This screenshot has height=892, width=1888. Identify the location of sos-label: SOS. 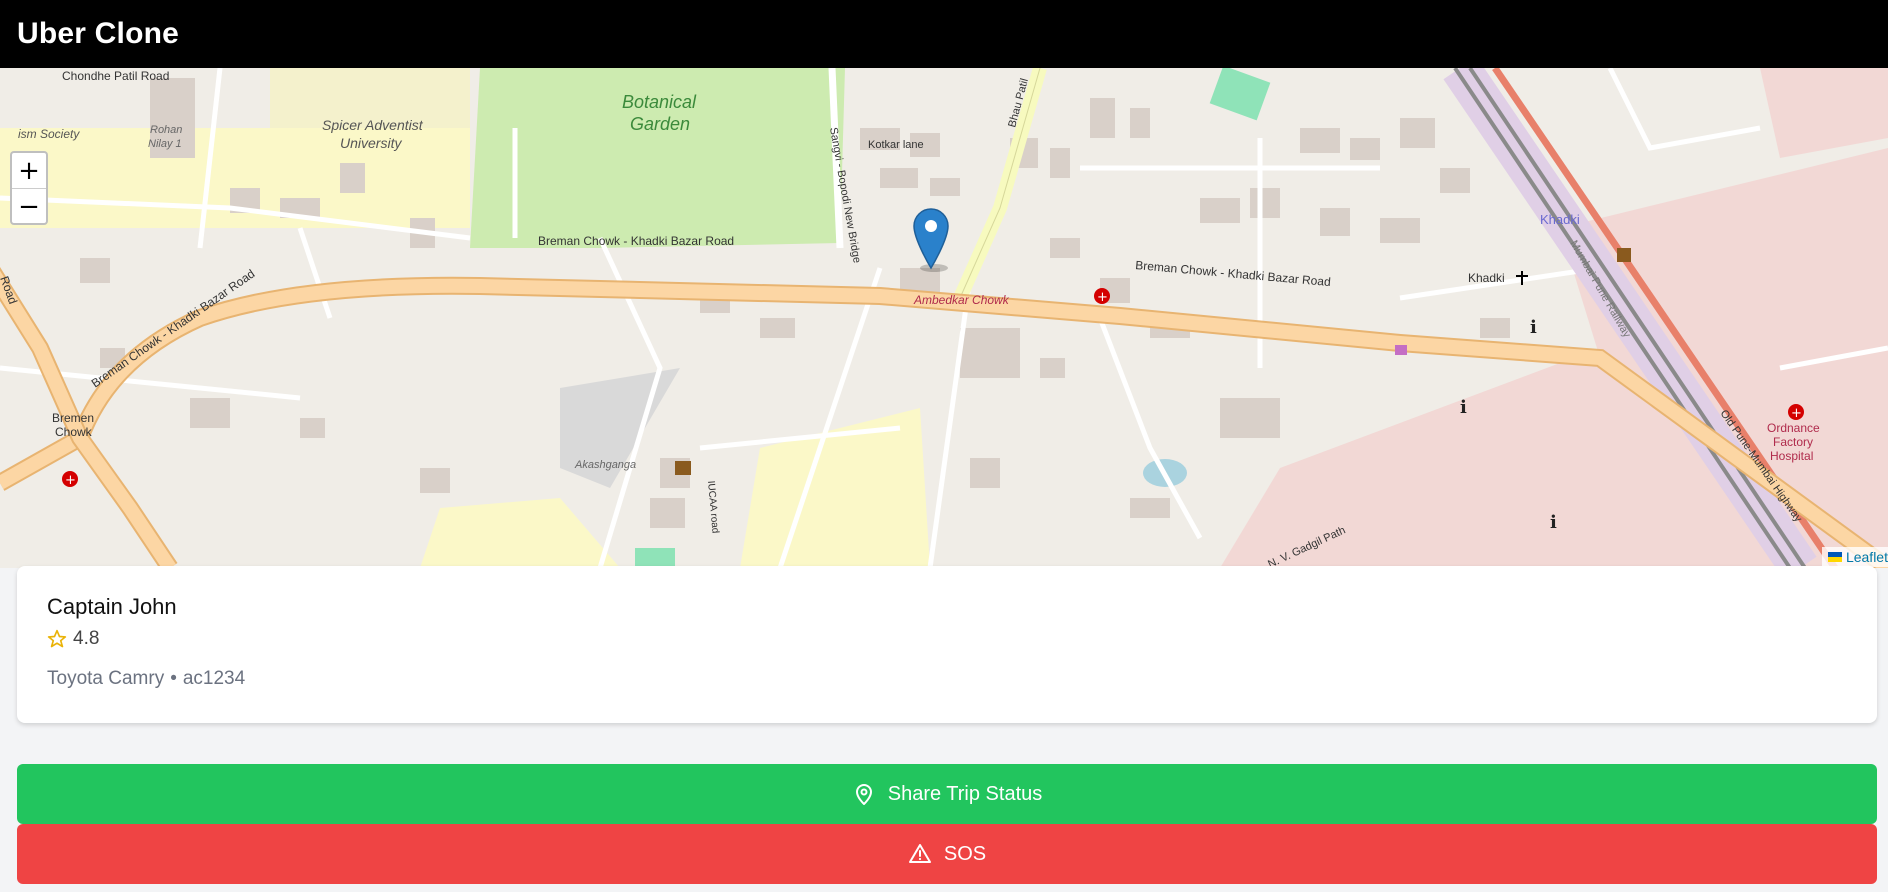
(965, 853).